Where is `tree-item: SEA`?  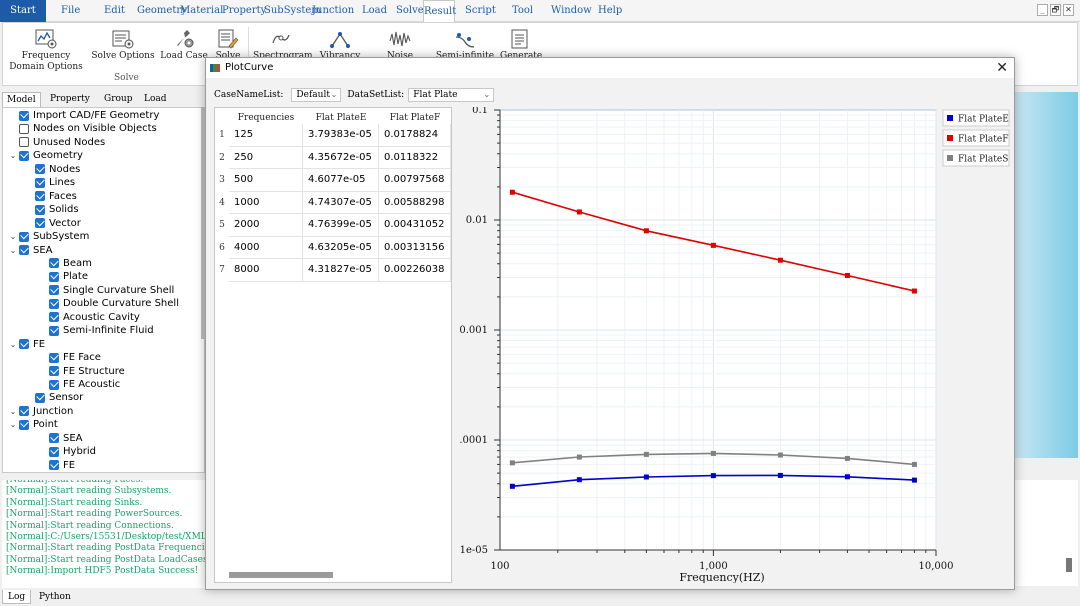 tree-item: SEA is located at coordinates (66, 438).